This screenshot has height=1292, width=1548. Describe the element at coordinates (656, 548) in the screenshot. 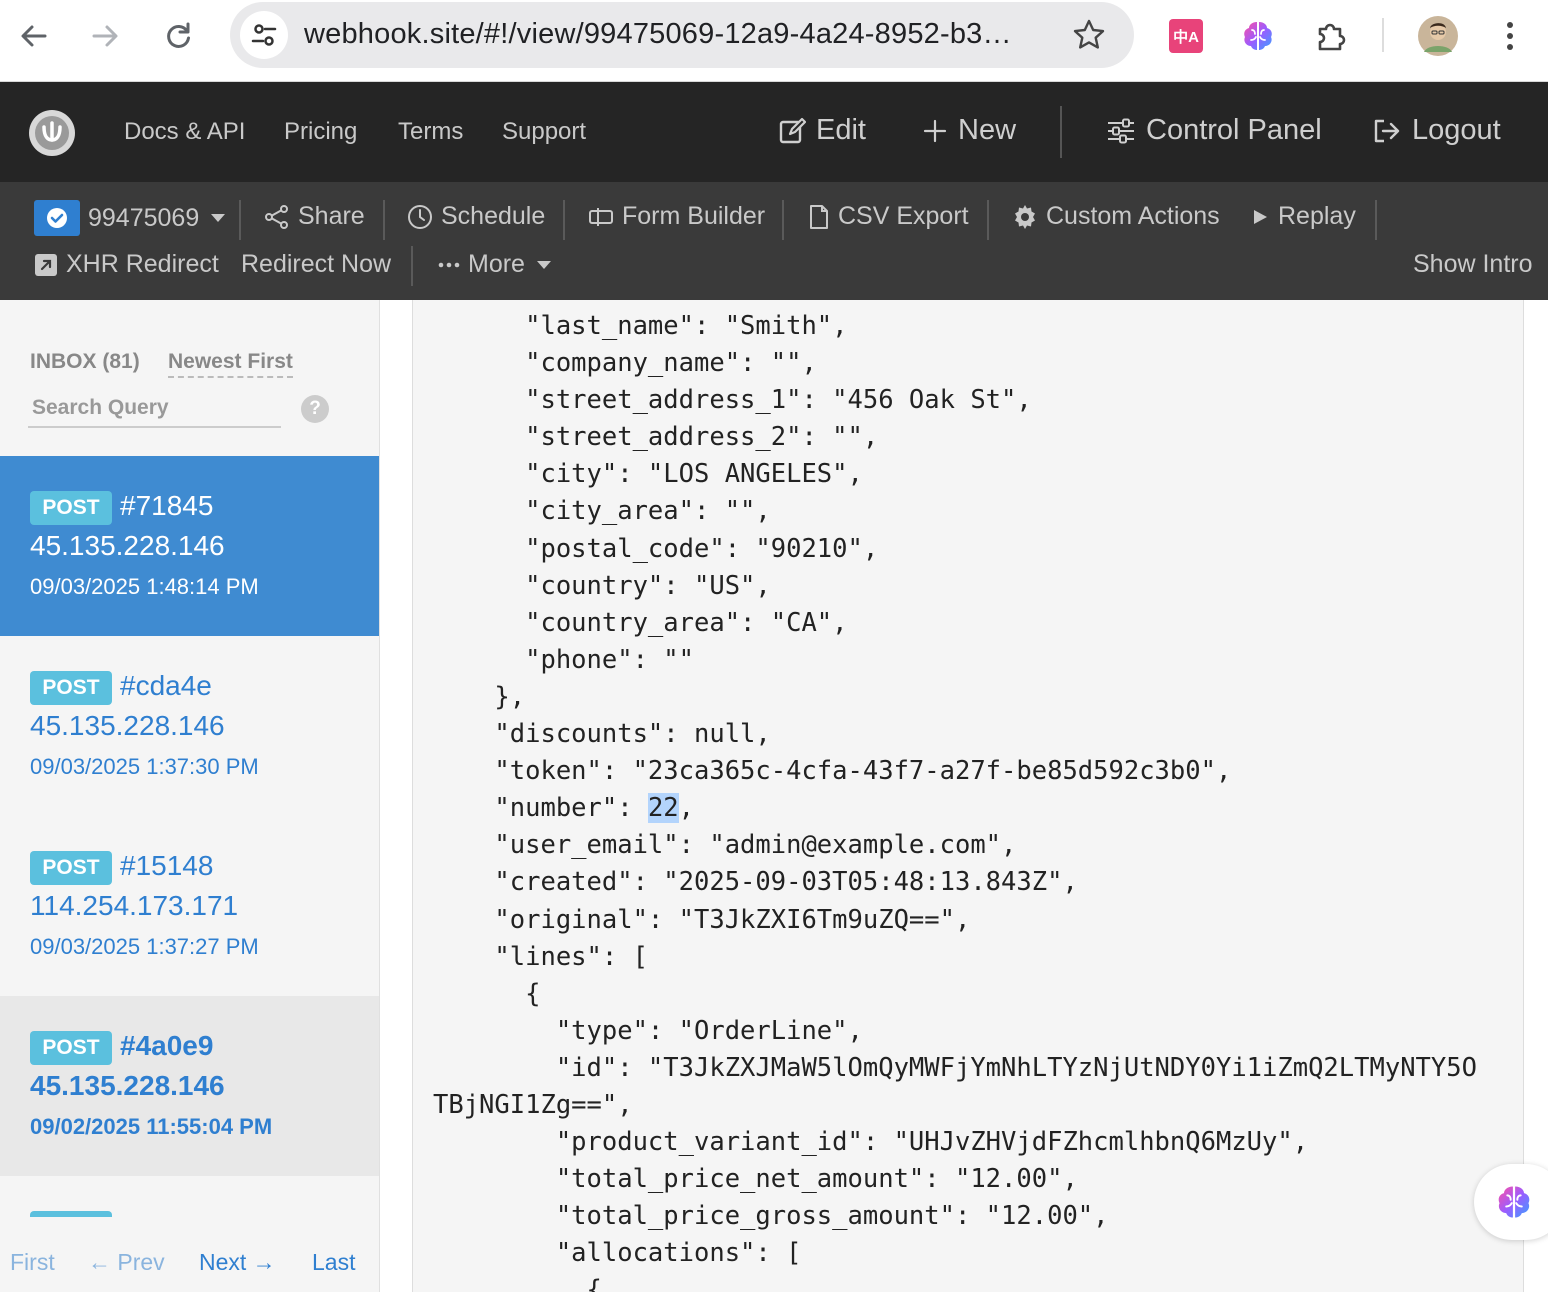

I see `code-line: "postal_code": "90210",` at that location.